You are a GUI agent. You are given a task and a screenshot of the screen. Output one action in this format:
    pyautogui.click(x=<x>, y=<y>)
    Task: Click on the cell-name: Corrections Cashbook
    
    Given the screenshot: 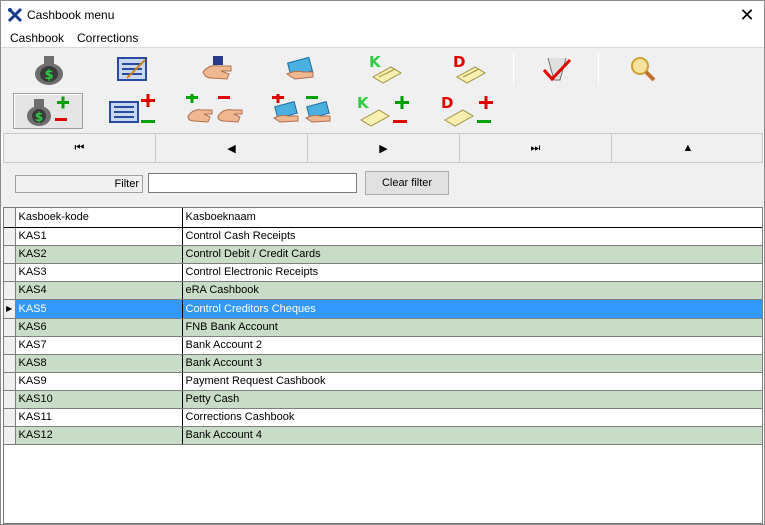 What is the action you would take?
    pyautogui.click(x=472, y=417)
    